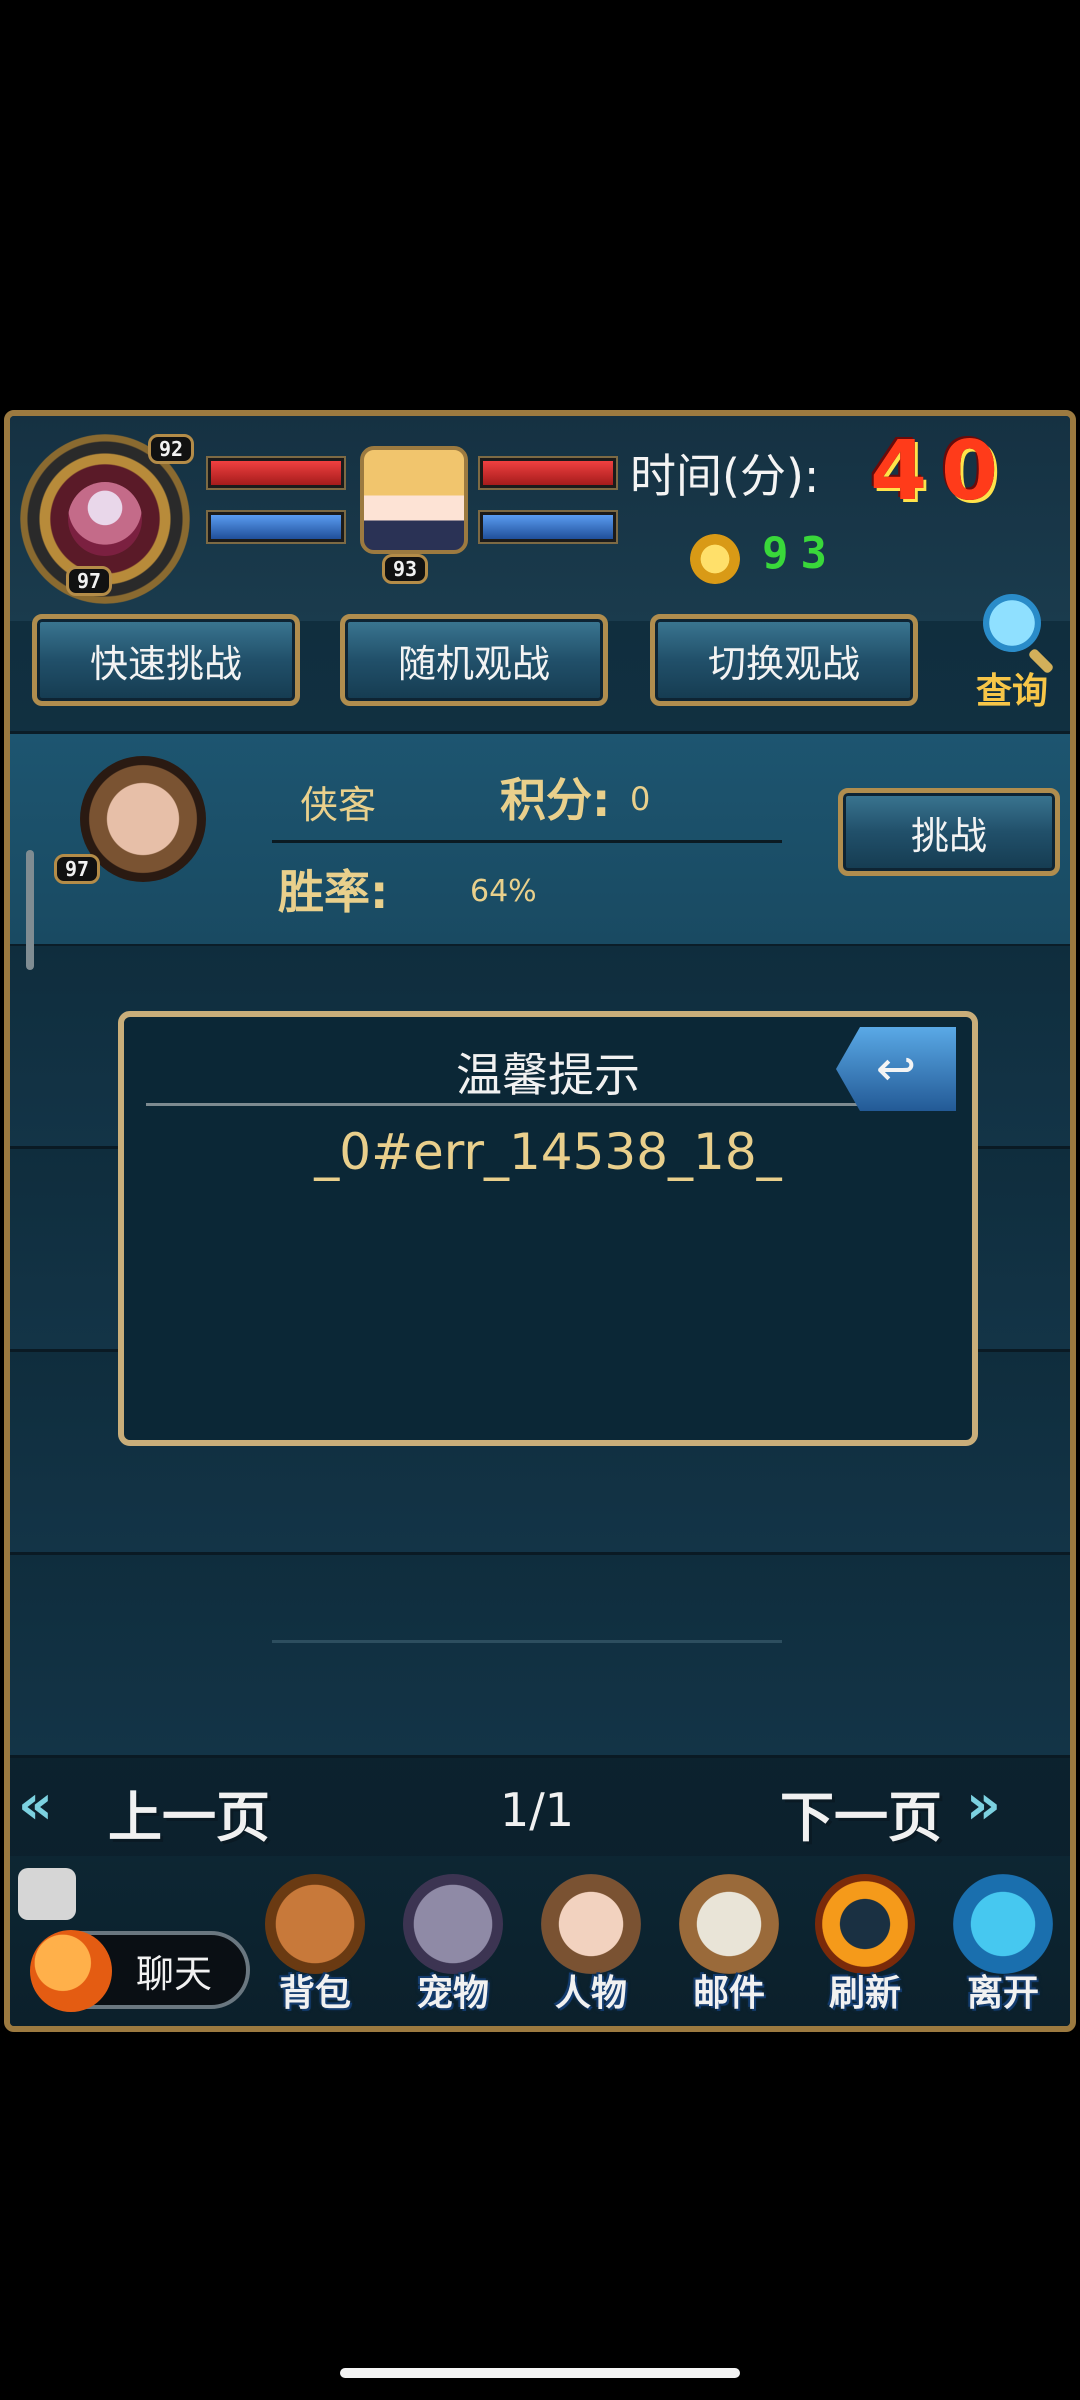 This screenshot has height=2400, width=1080. Describe the element at coordinates (338, 805) in the screenshot. I see `player-row-name: 侠客` at that location.